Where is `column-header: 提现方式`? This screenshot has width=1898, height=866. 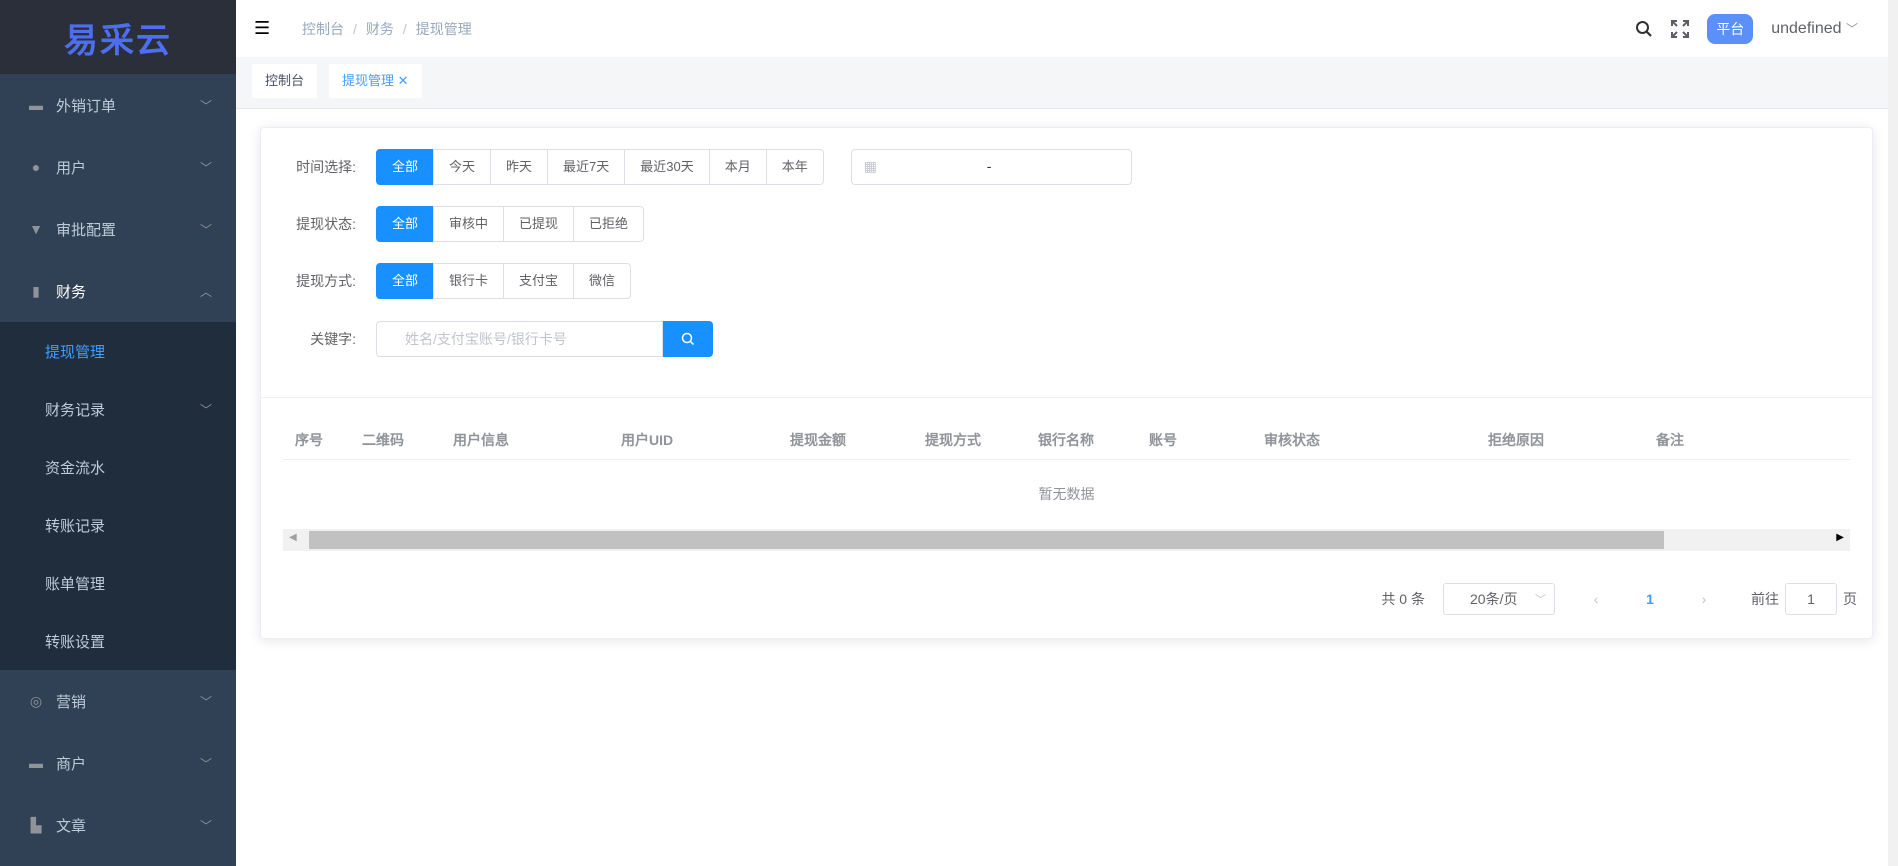 column-header: 提现方式 is located at coordinates (953, 440).